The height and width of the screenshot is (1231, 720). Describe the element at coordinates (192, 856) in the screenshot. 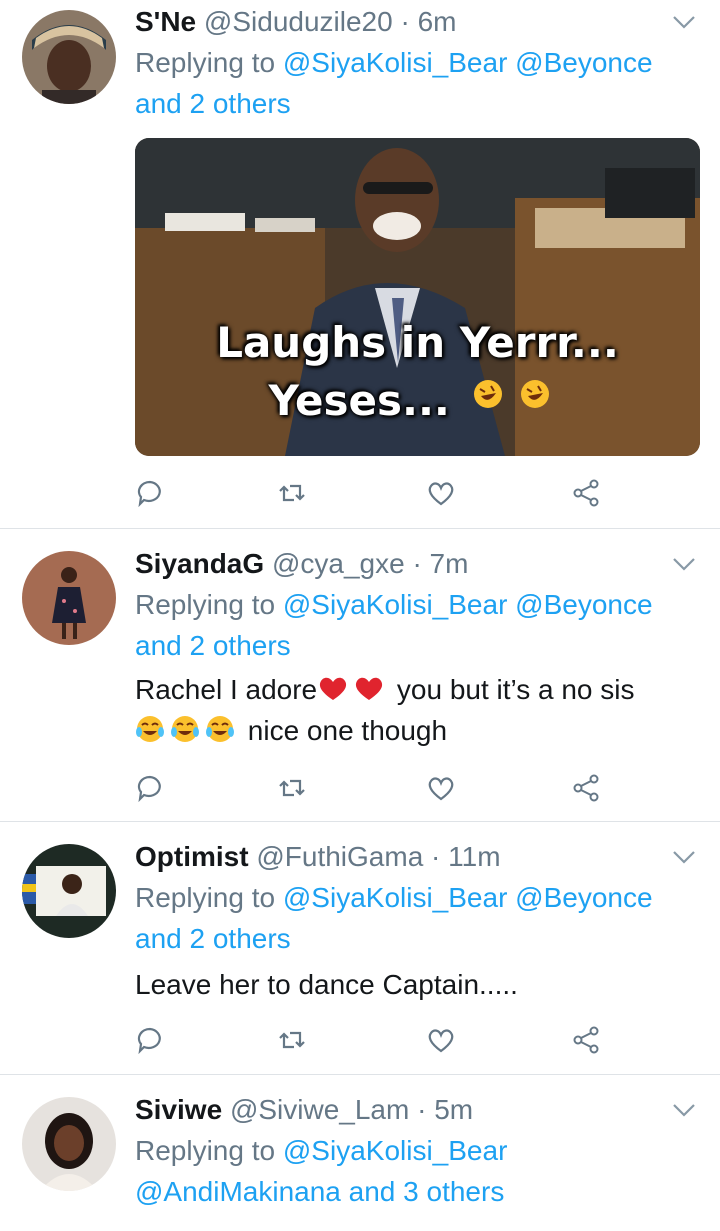

I see `author-name: Optimist` at that location.